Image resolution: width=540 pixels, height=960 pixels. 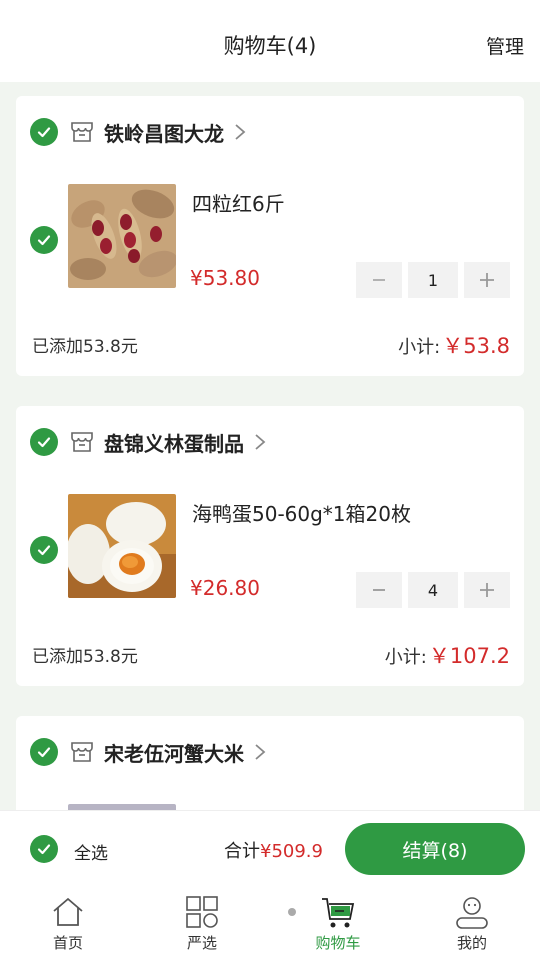 I want to click on tab-label: 首页, so click(x=67, y=943).